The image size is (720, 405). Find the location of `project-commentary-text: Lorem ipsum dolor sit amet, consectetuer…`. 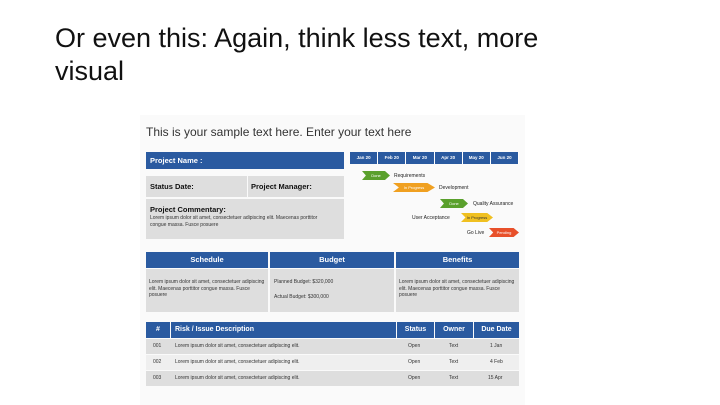

project-commentary-text: Lorem ipsum dolor sit amet, consectetuer… is located at coordinates (234, 221).